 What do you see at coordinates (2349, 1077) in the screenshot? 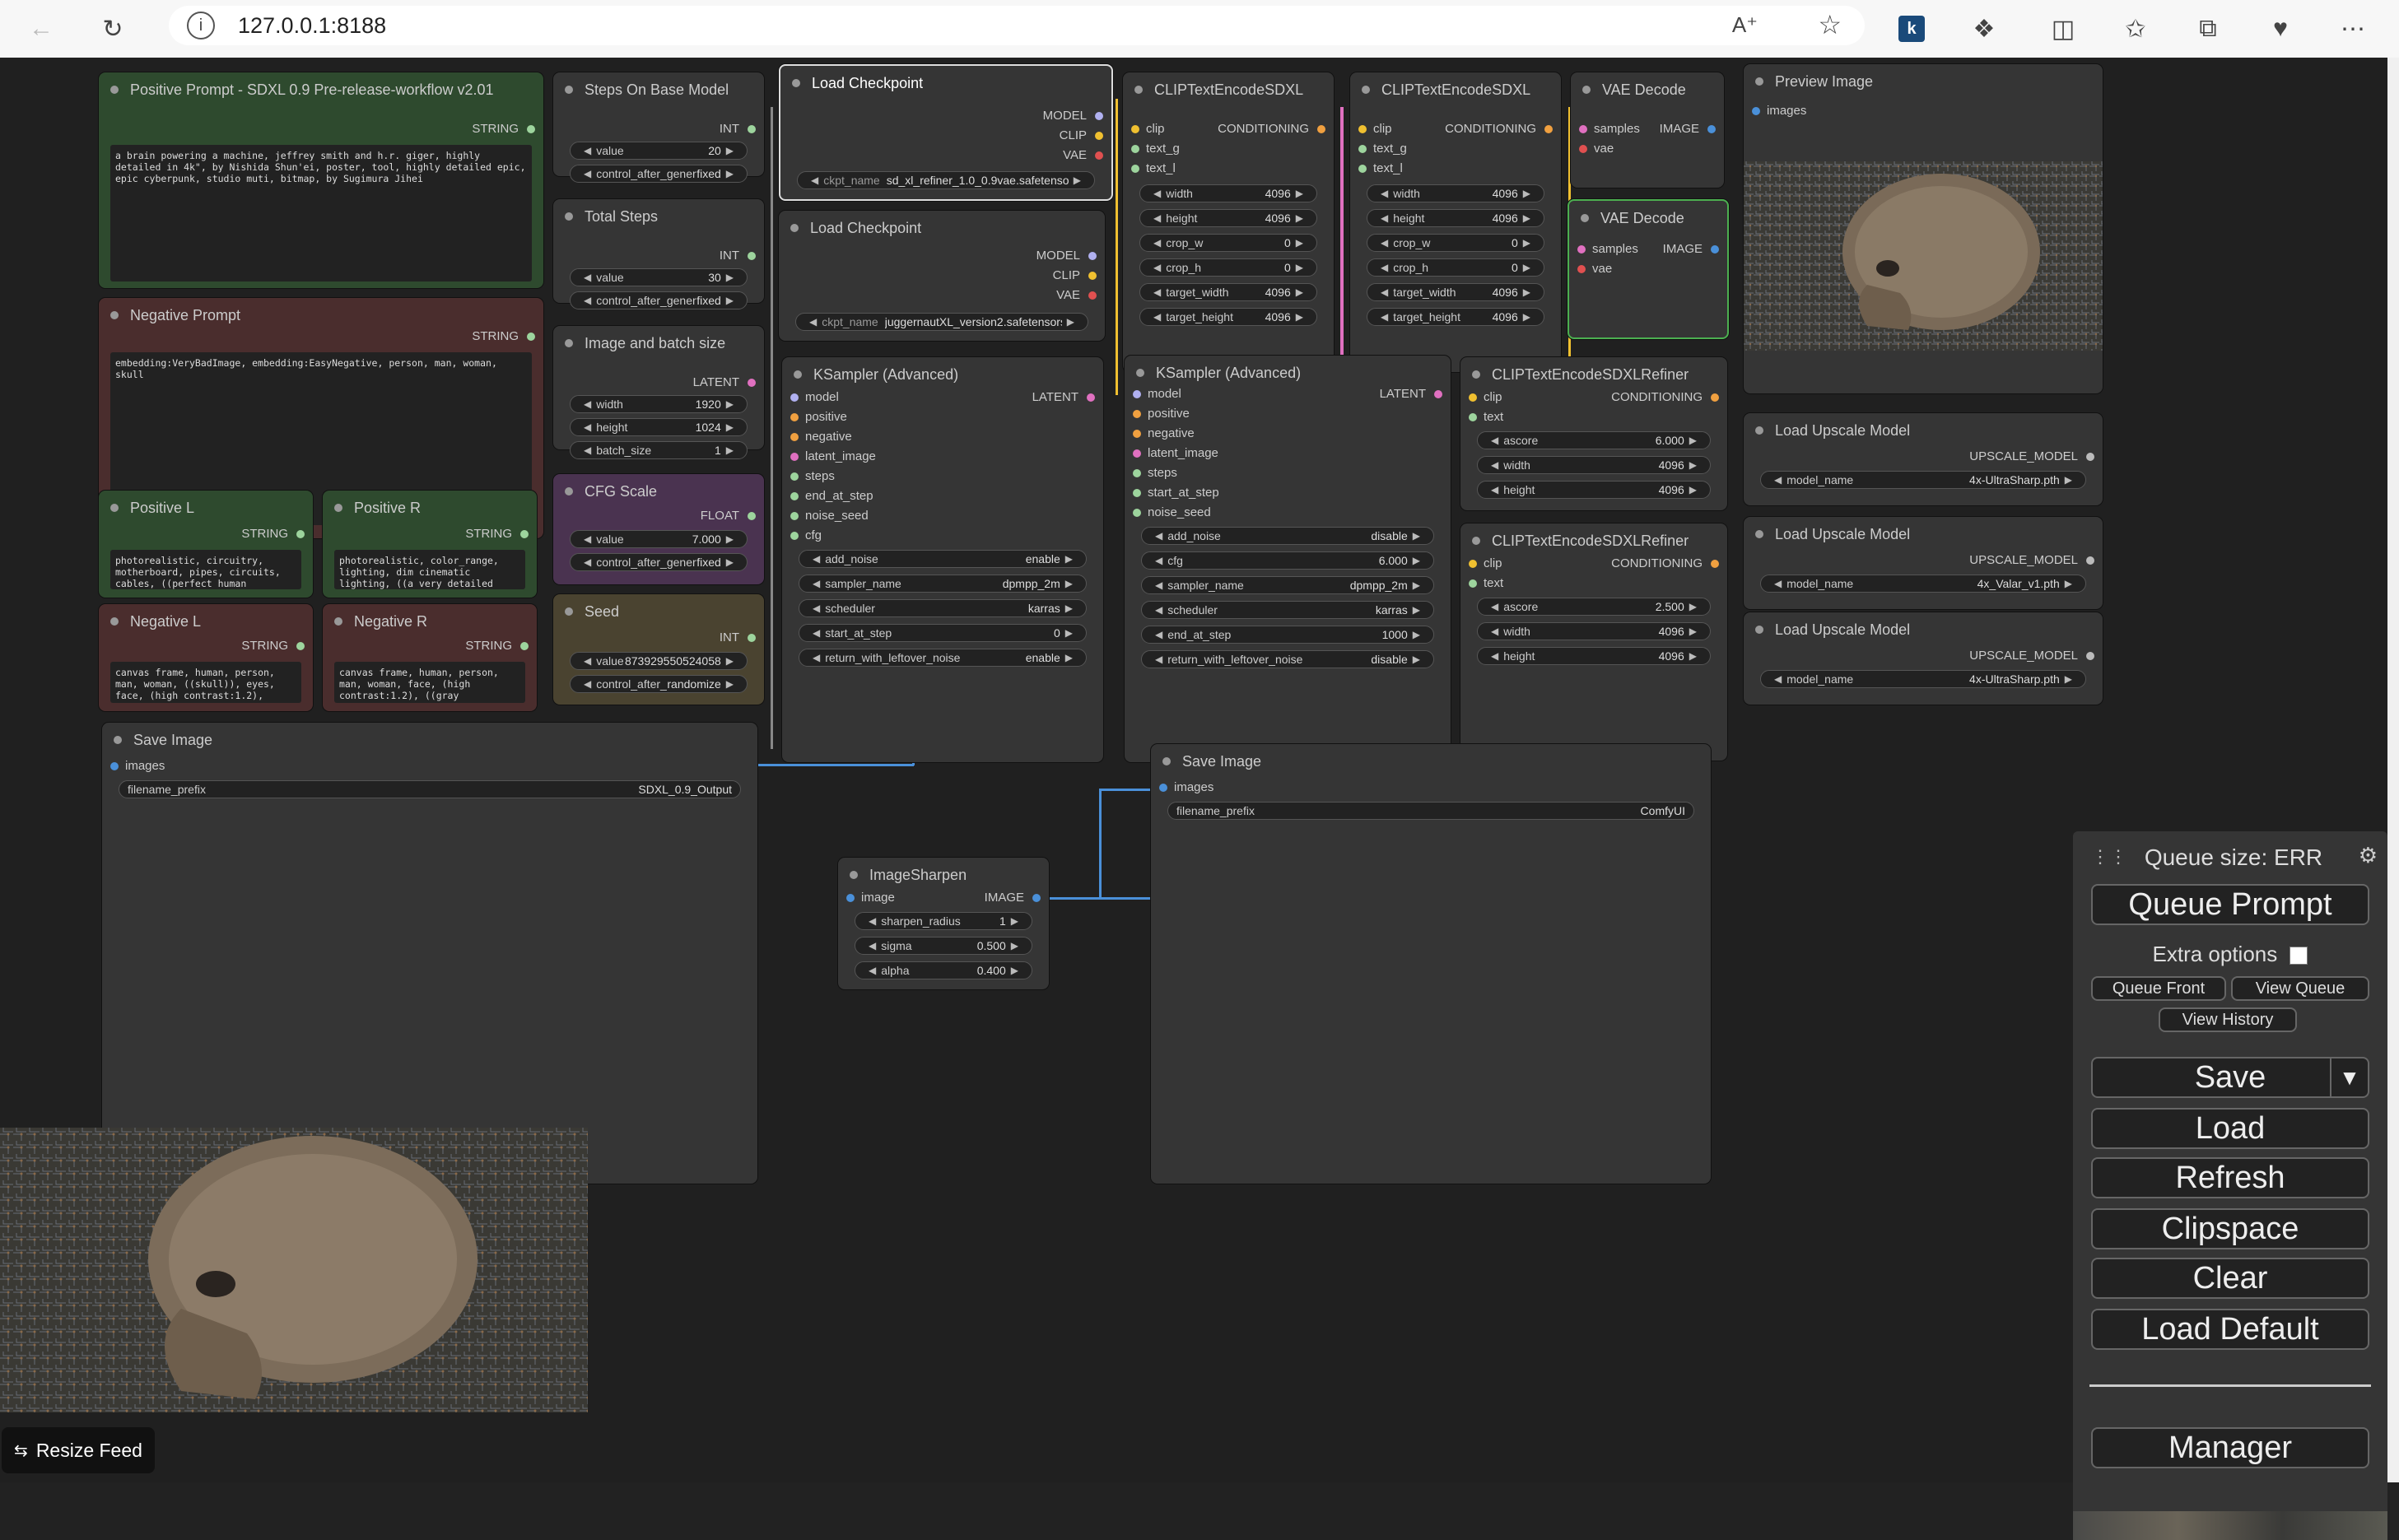
I see `save-dropdown-icon: ▼` at bounding box center [2349, 1077].